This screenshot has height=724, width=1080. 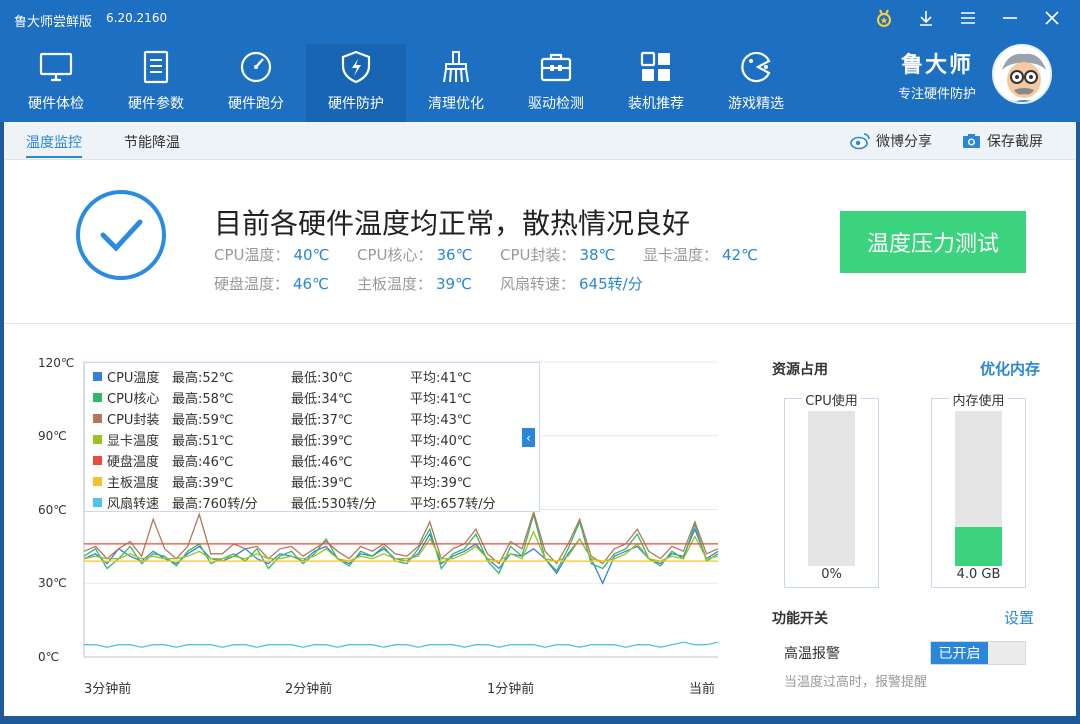 What do you see at coordinates (538, 284) in the screenshot?
I see `temp-label: 风扇转速：` at bounding box center [538, 284].